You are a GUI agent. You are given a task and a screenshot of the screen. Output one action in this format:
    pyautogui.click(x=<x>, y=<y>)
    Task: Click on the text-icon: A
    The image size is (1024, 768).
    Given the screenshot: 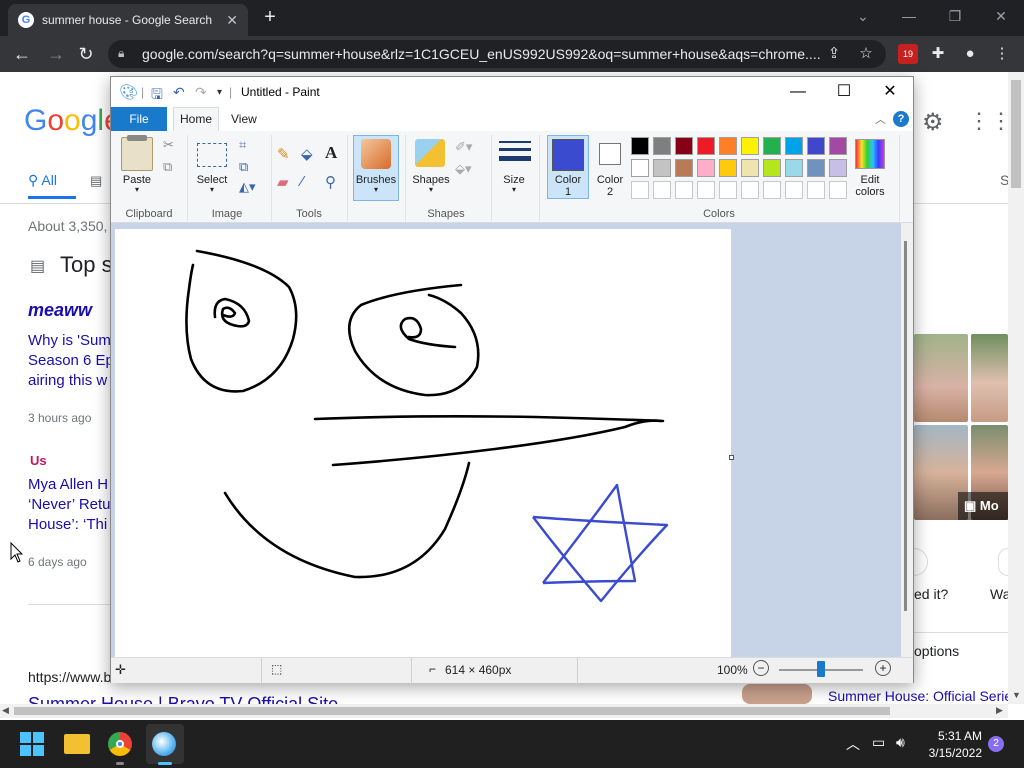 What is the action you would take?
    pyautogui.click(x=331, y=153)
    